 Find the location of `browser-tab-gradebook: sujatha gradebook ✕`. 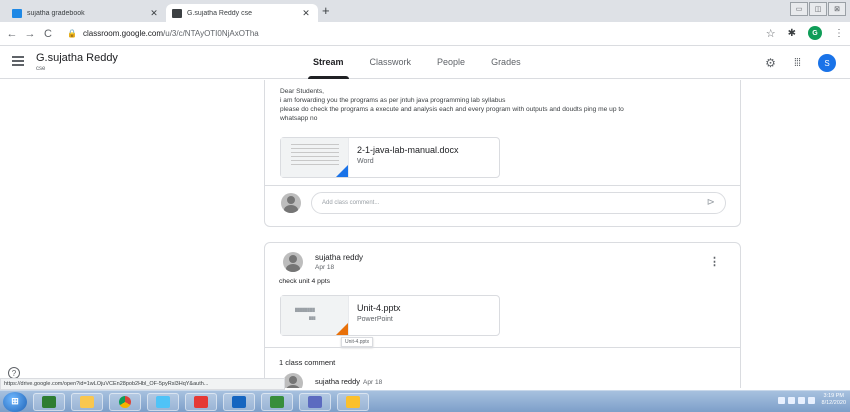

browser-tab-gradebook: sujatha gradebook ✕ is located at coordinates (86, 13).